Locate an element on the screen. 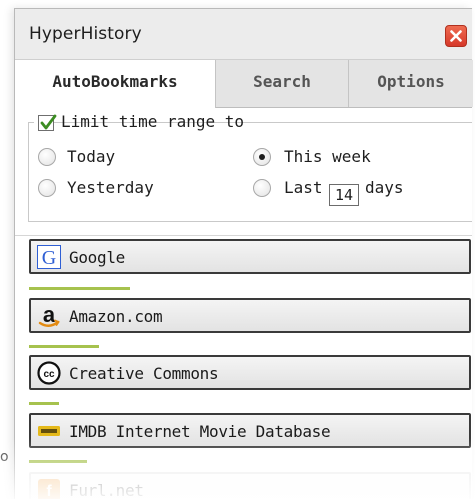 The width and height of the screenshot is (475, 499). svg-text: cc is located at coordinates (49, 374).